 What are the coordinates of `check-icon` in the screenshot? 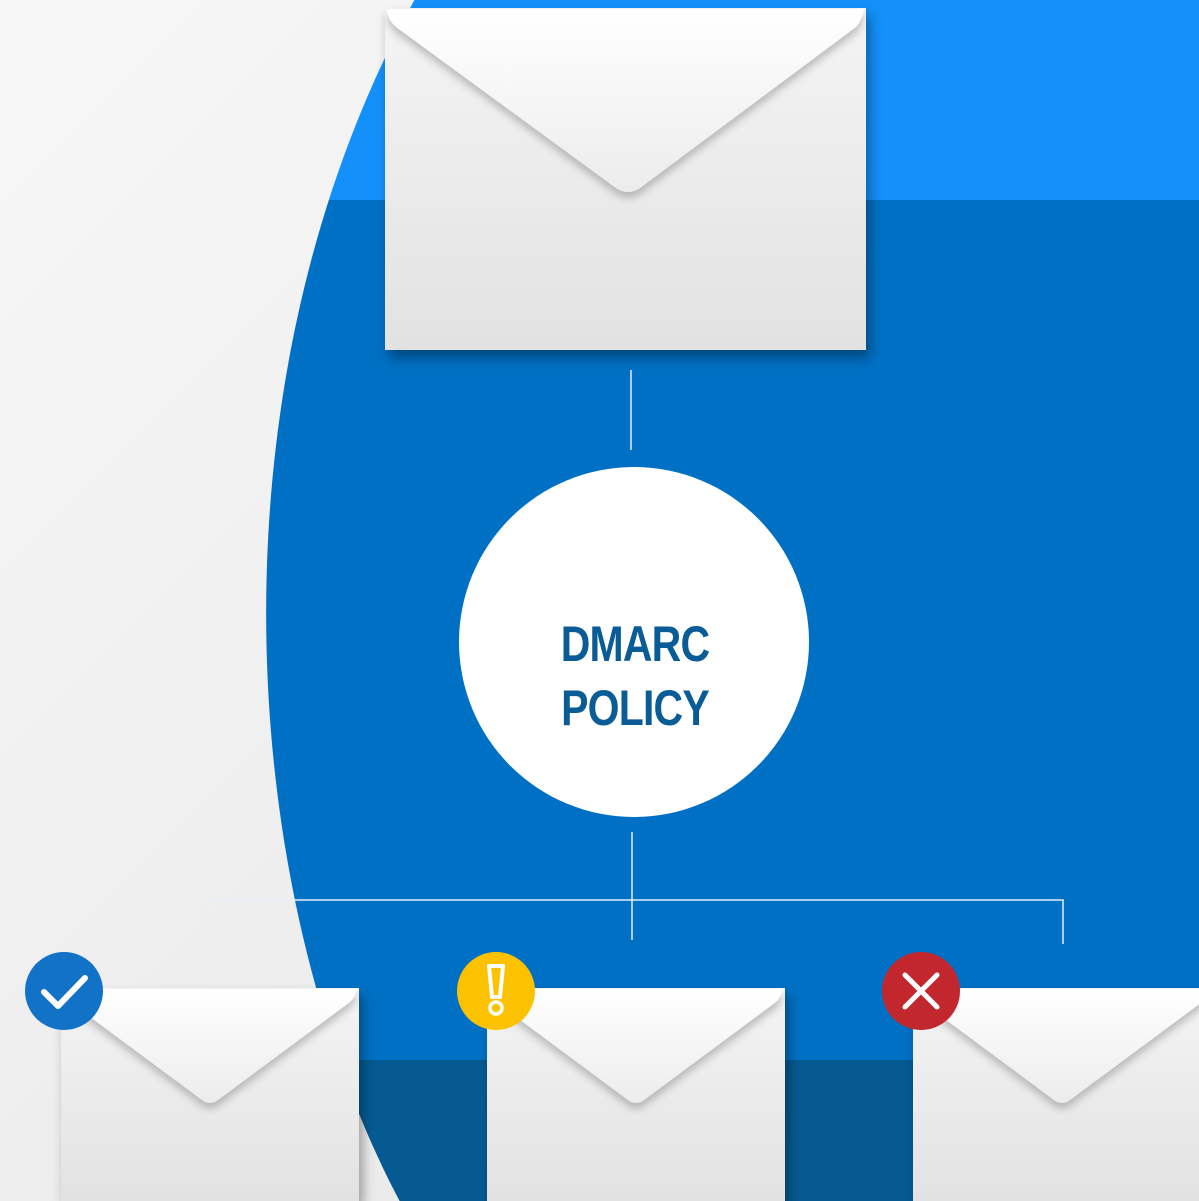 It's located at (64, 991).